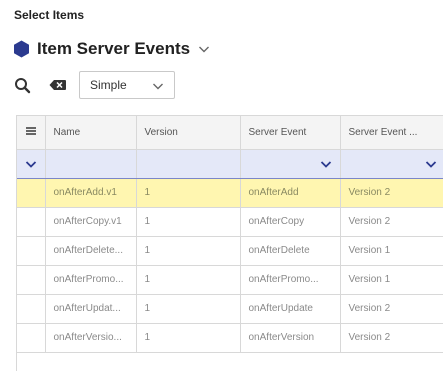 The image size is (443, 371). I want to click on cell-server-event: onAfterAdd, so click(290, 193).